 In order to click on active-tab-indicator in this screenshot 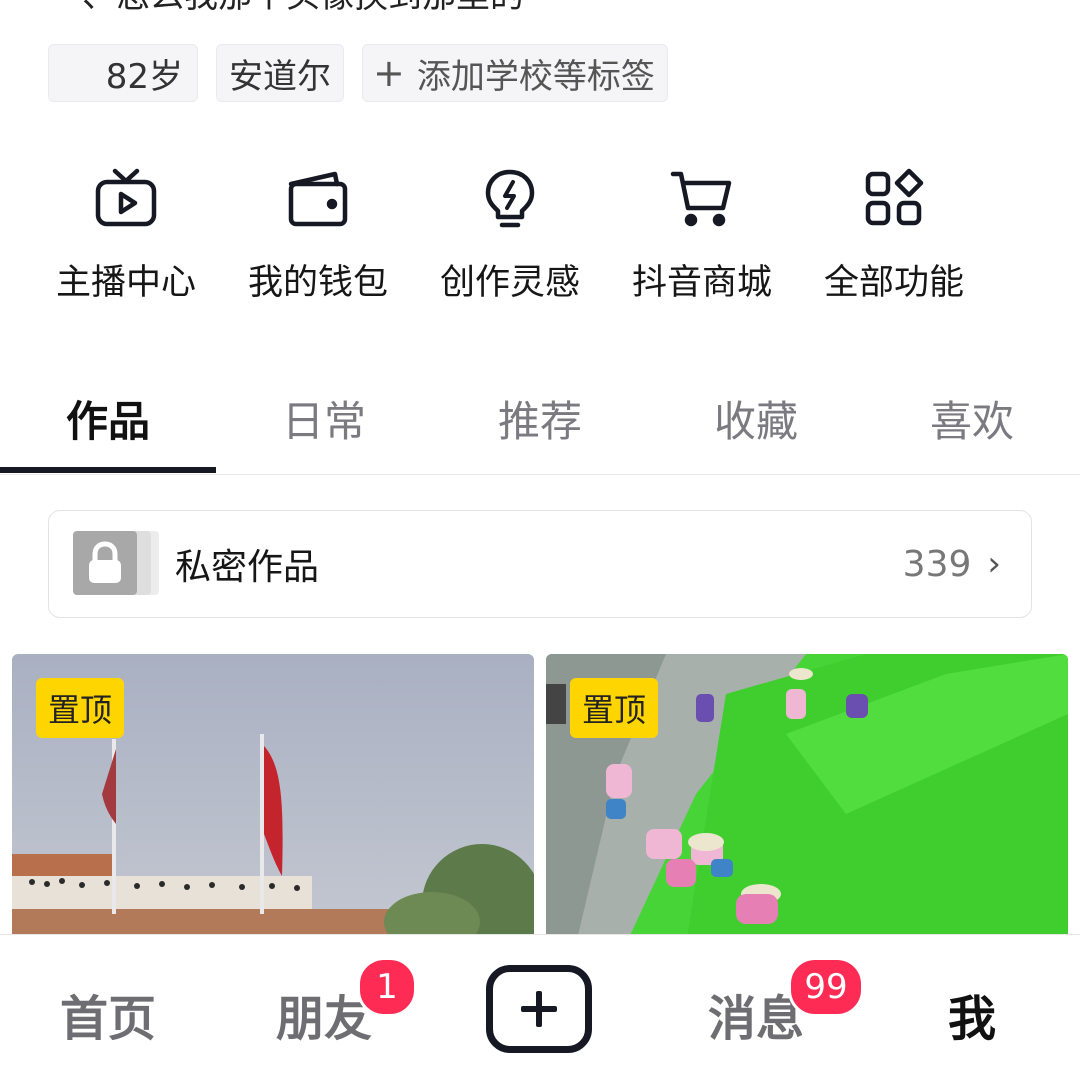, I will do `click(108, 470)`.